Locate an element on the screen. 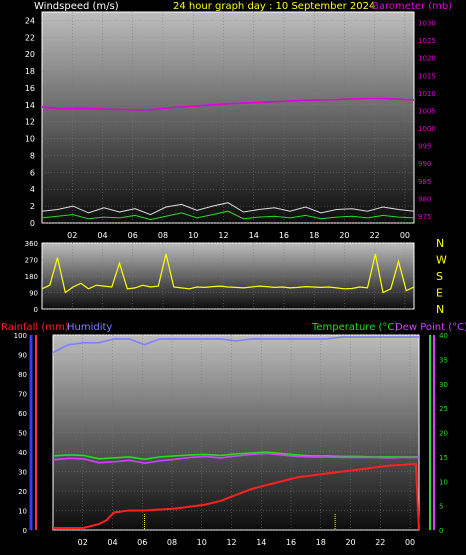  direction-x-tick-label: 14 is located at coordinates (254, 1).